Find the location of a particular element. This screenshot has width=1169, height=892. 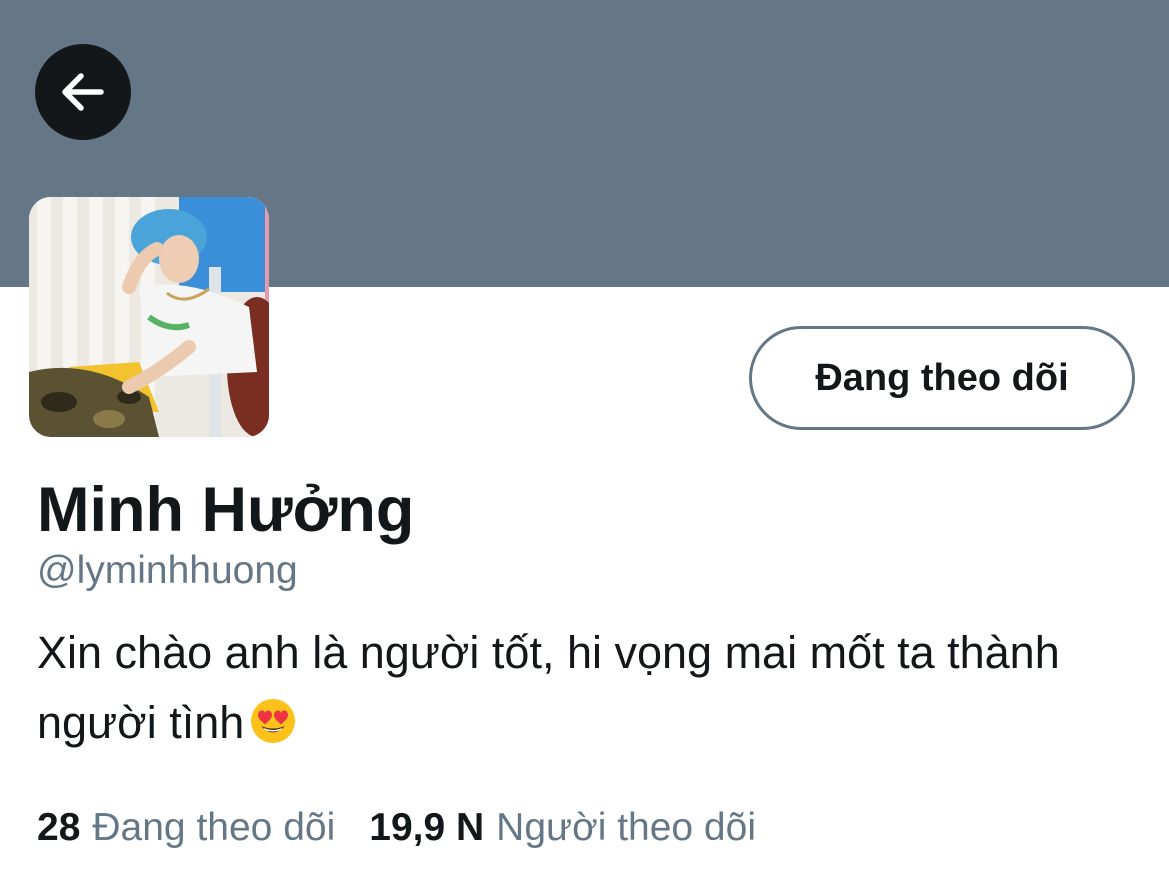

arrow-left-icon is located at coordinates (83, 92).